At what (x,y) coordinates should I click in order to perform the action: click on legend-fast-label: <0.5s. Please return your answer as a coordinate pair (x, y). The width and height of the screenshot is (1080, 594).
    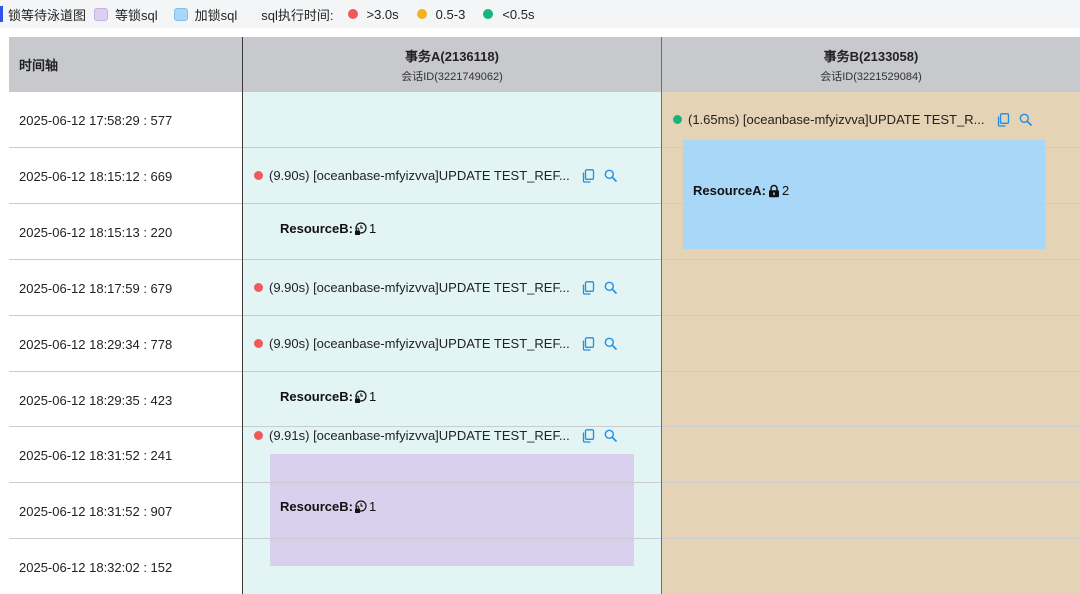
    Looking at the image, I should click on (518, 14).